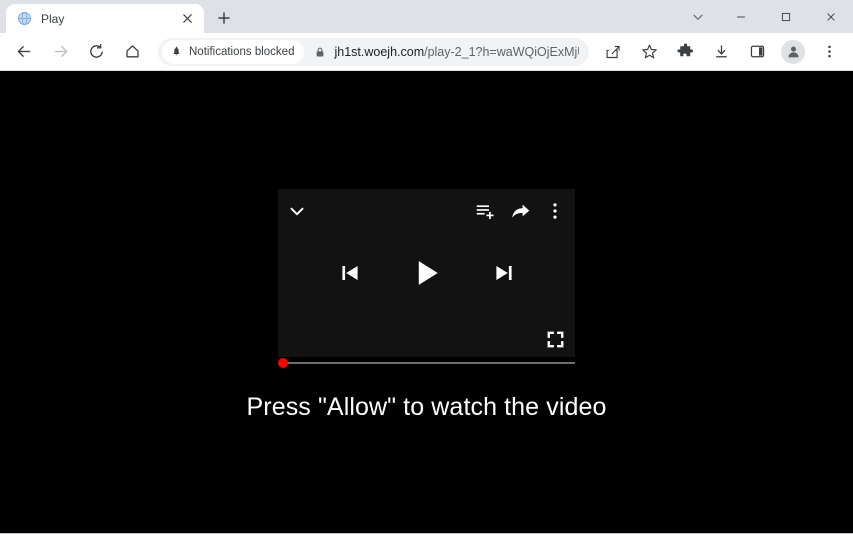 This screenshot has width=853, height=534. What do you see at coordinates (96, 52) in the screenshot?
I see `reload-icon` at bounding box center [96, 52].